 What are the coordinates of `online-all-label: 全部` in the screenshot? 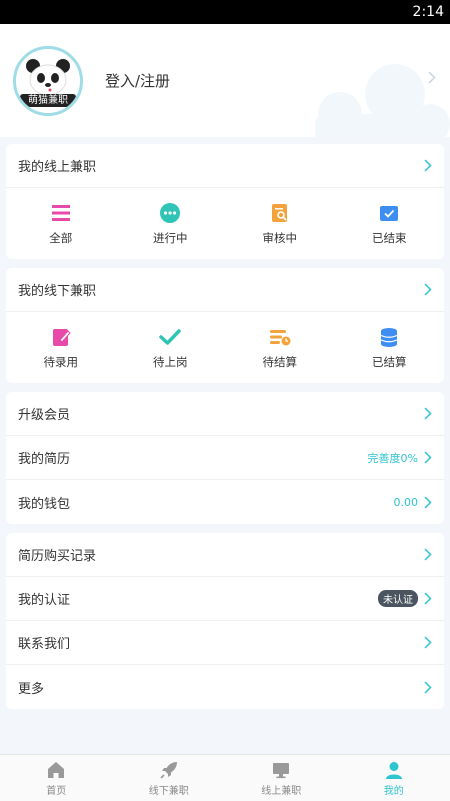 It's located at (61, 237).